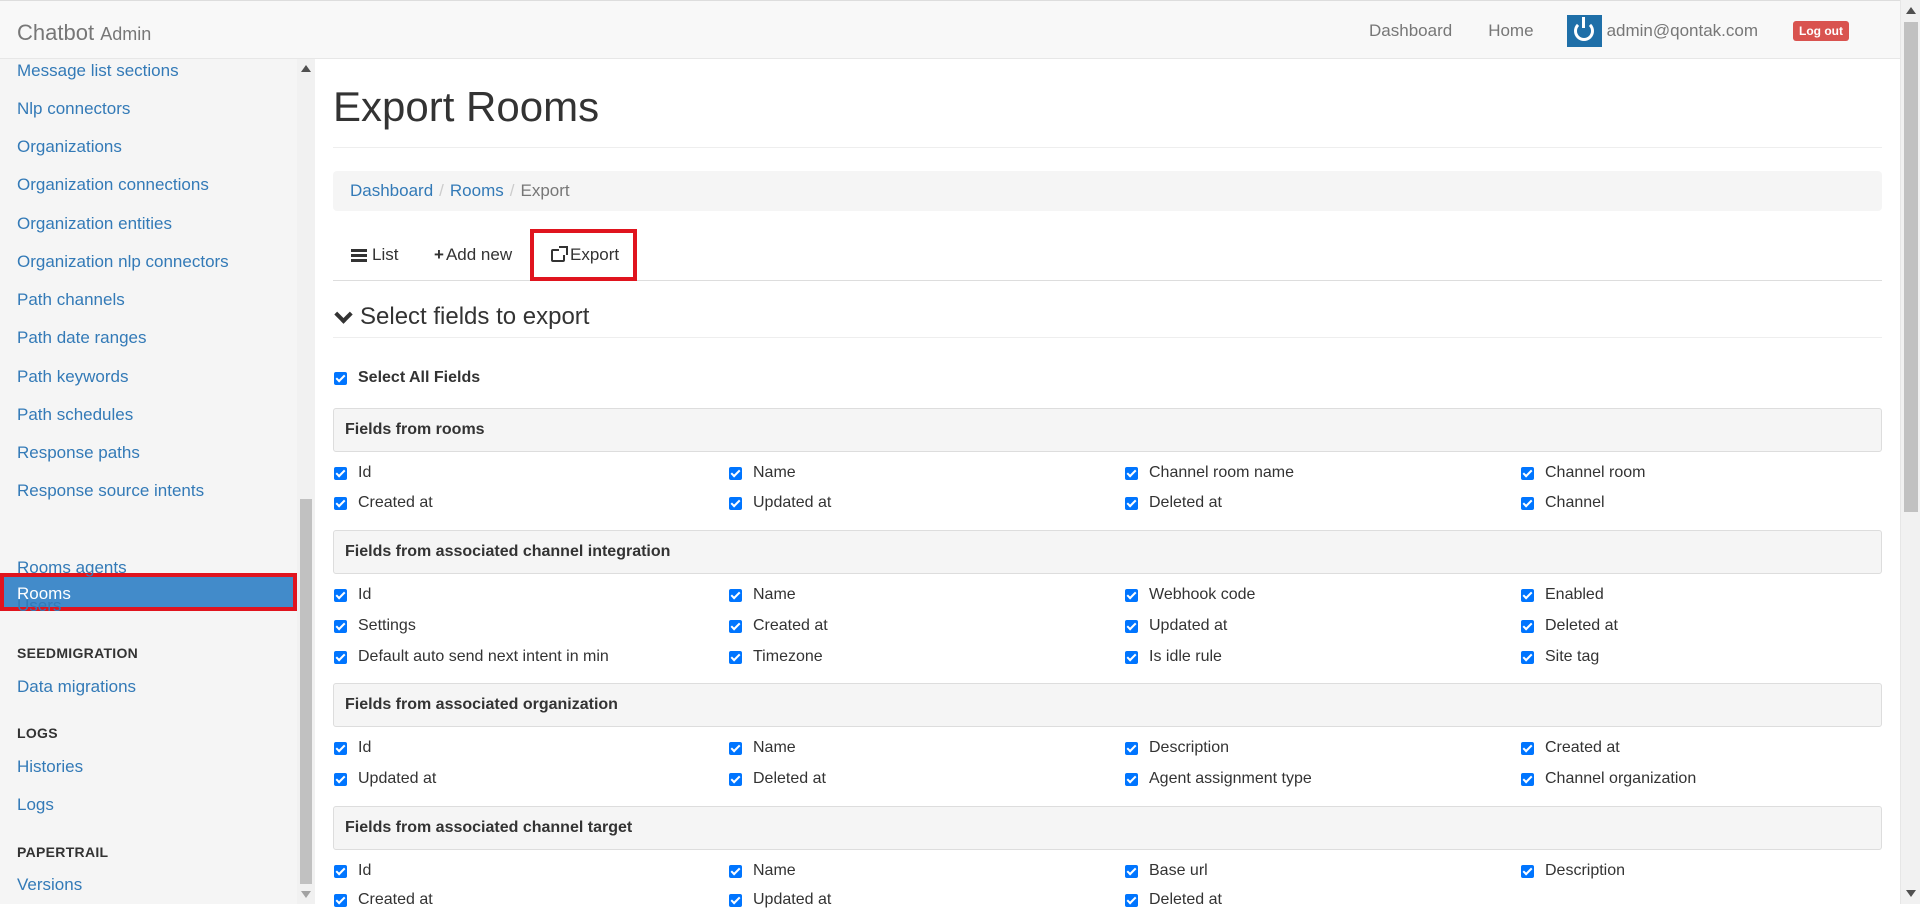 The height and width of the screenshot is (909, 1920). Describe the element at coordinates (76, 687) in the screenshot. I see `sidebar-item-data-migrations: Data migrations` at that location.